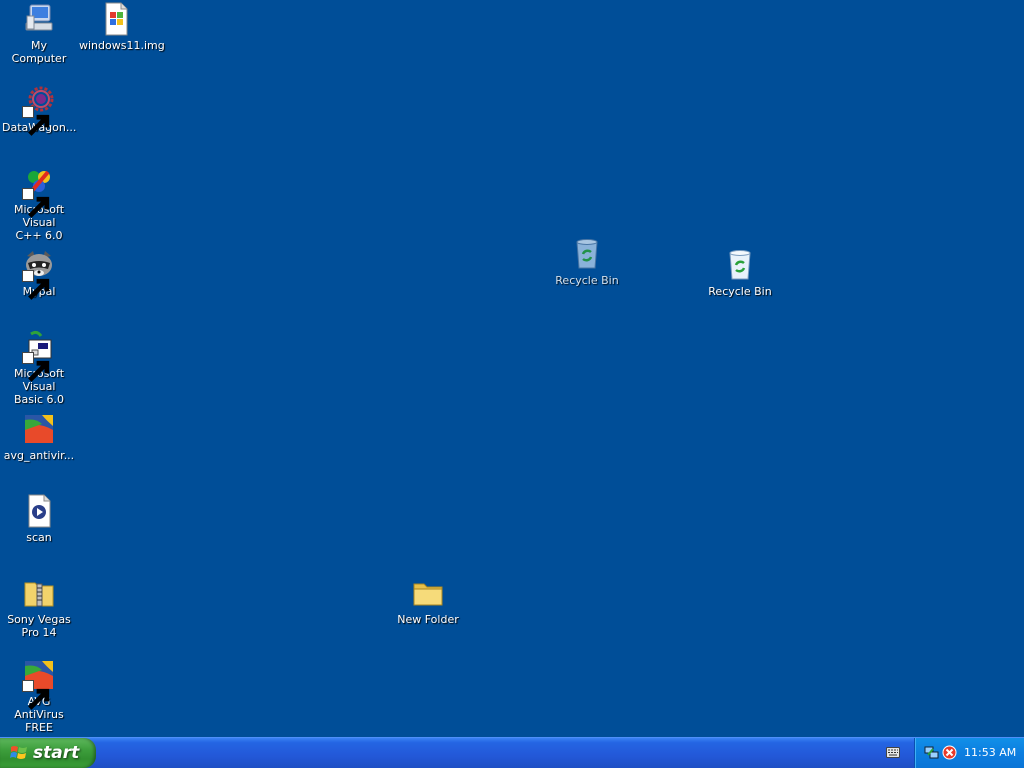 The width and height of the screenshot is (1024, 768). I want to click on zip-folder-icon, so click(39, 593).